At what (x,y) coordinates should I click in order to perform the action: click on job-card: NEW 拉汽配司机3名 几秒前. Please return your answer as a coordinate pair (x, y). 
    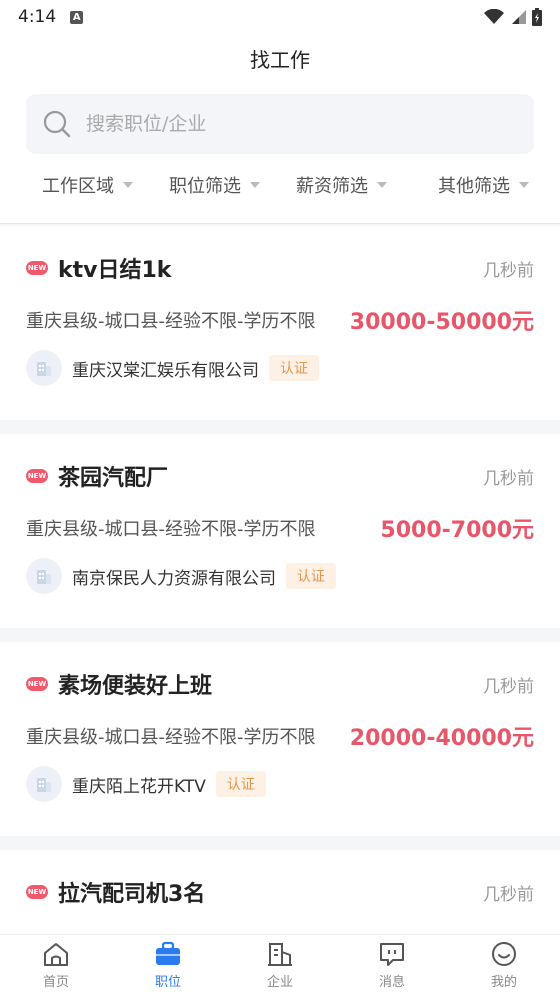
    Looking at the image, I should click on (280, 892).